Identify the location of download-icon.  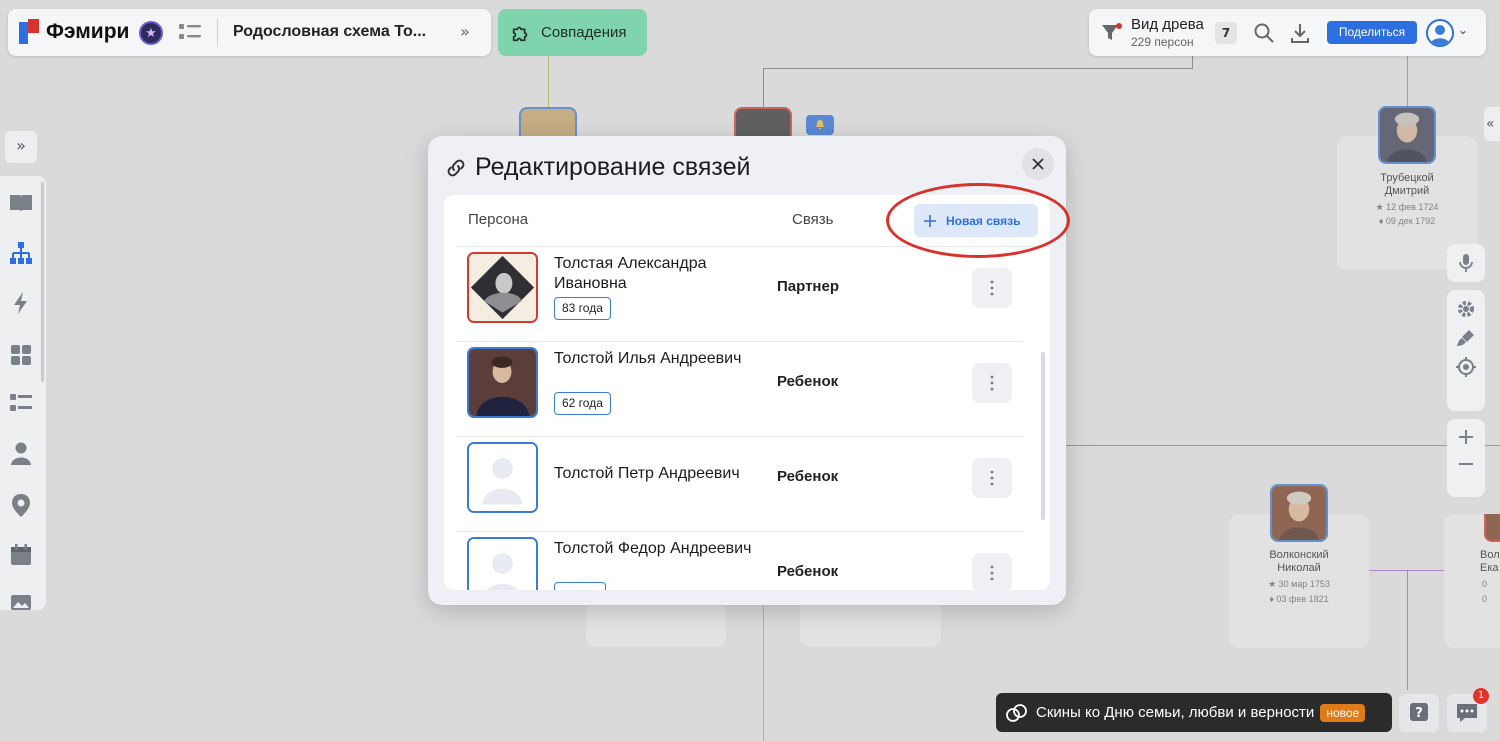
(1300, 33).